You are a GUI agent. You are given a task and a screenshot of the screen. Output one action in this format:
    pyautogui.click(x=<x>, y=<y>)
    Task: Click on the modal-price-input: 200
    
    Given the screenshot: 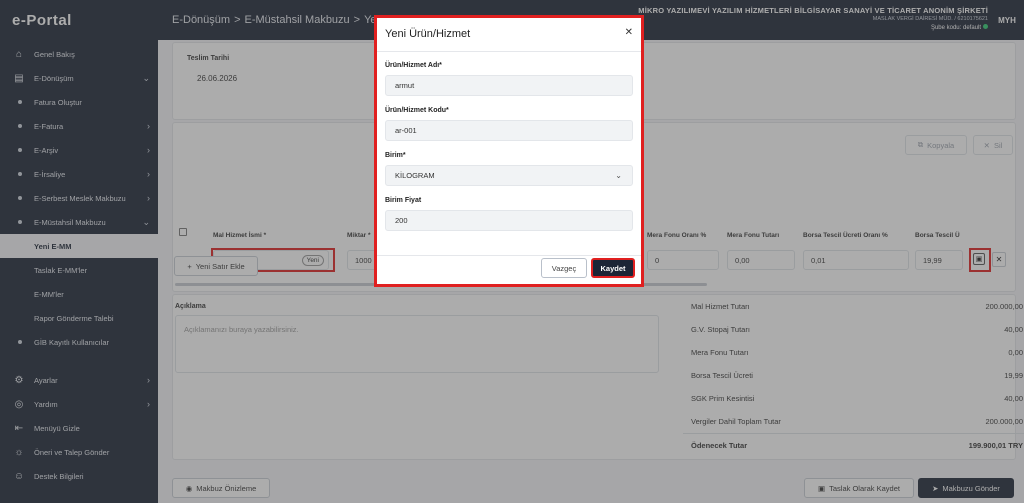 What is the action you would take?
    pyautogui.click(x=509, y=220)
    